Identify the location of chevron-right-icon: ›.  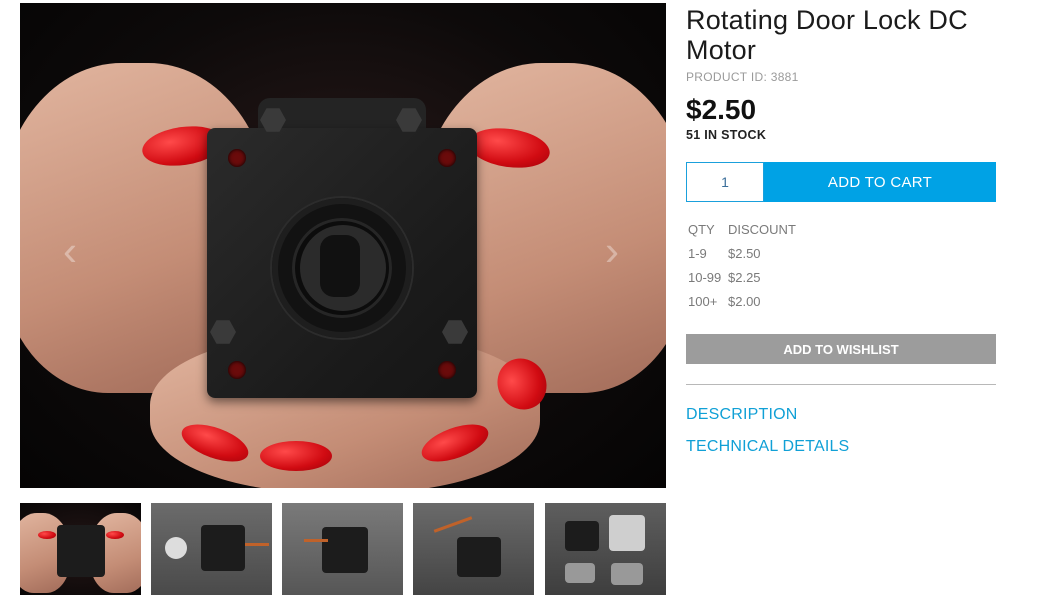
(612, 251).